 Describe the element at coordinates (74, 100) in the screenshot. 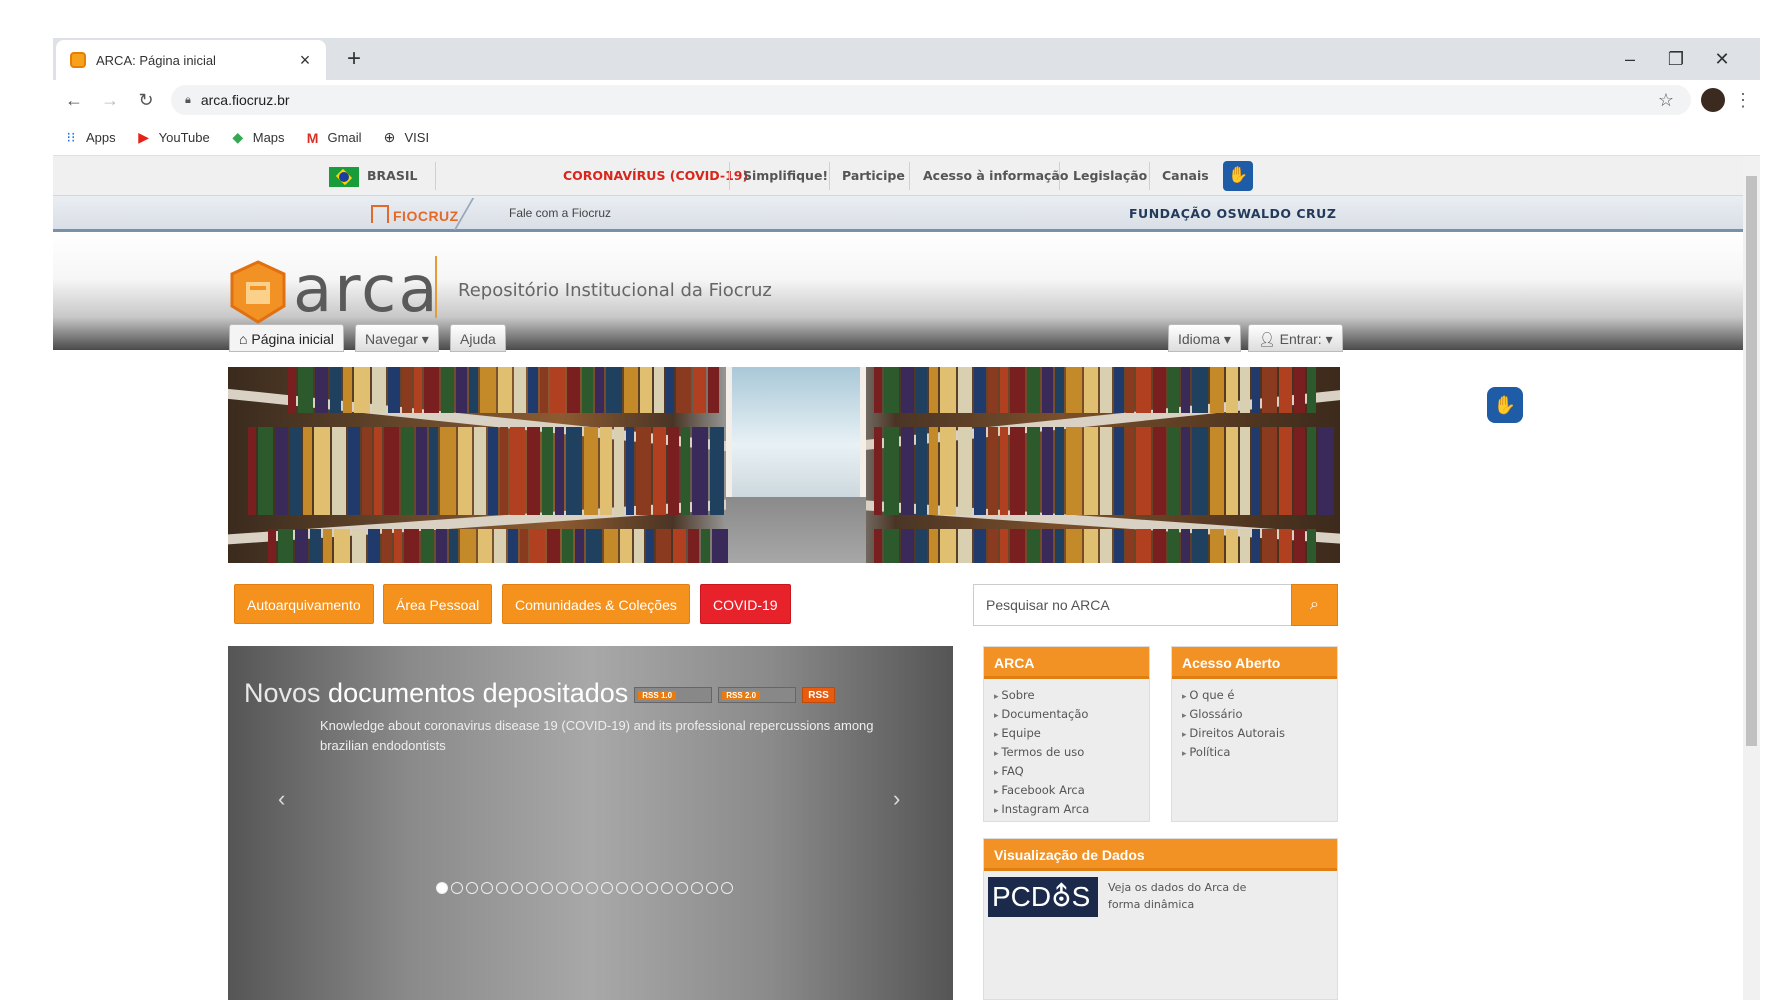

I see `back-icon: ←` at that location.